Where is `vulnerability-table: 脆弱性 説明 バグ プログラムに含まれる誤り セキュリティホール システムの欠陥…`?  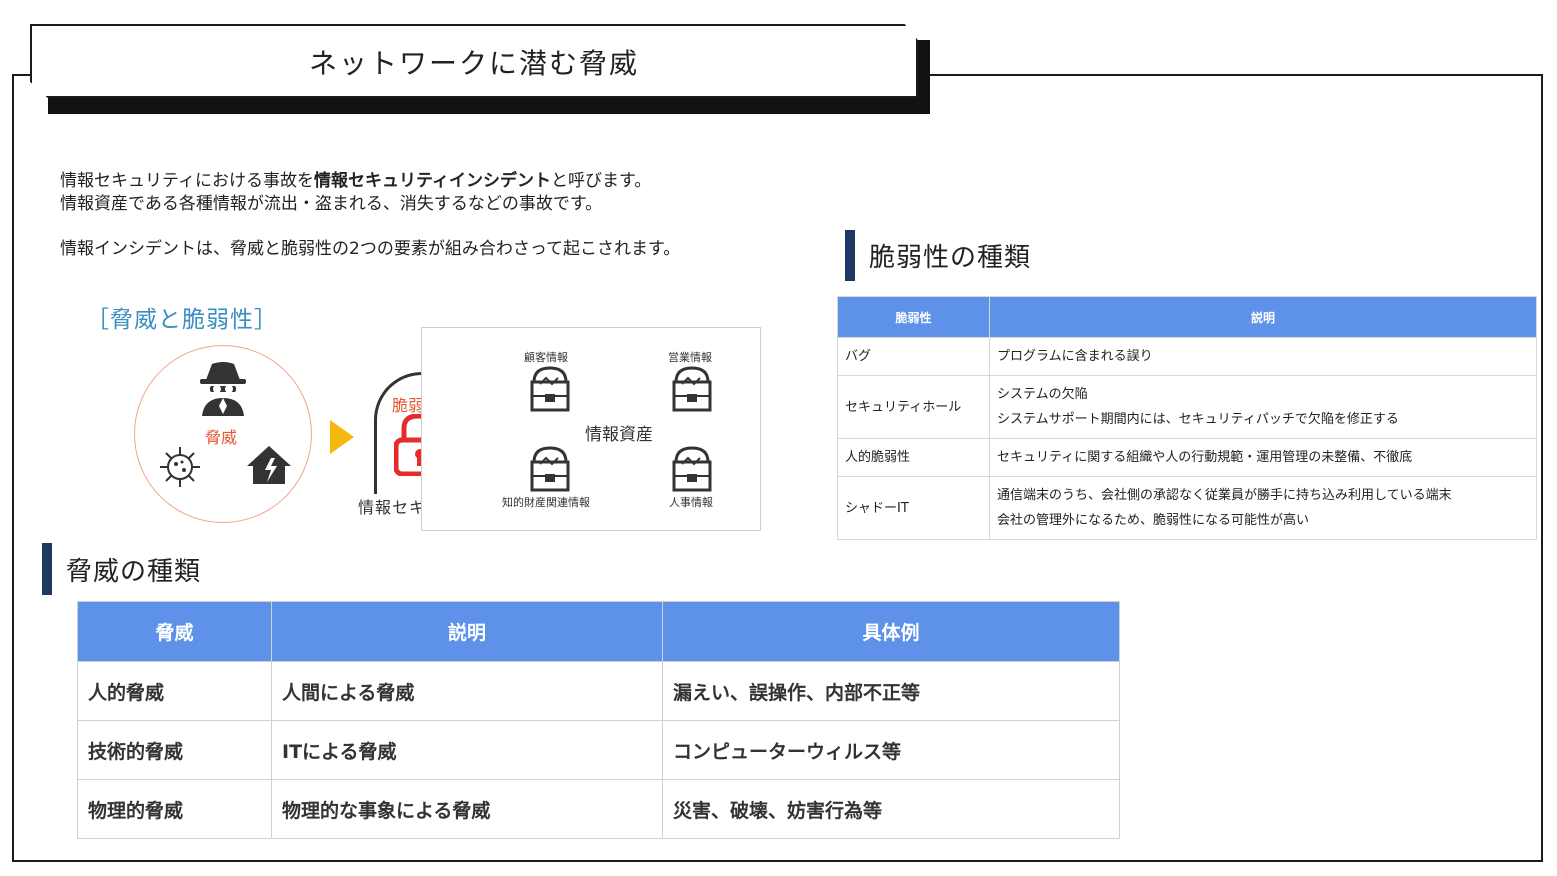
vulnerability-table: 脆弱性 説明 バグ プログラムに含まれる誤り セキュリティホール システムの欠陥… is located at coordinates (1187, 418).